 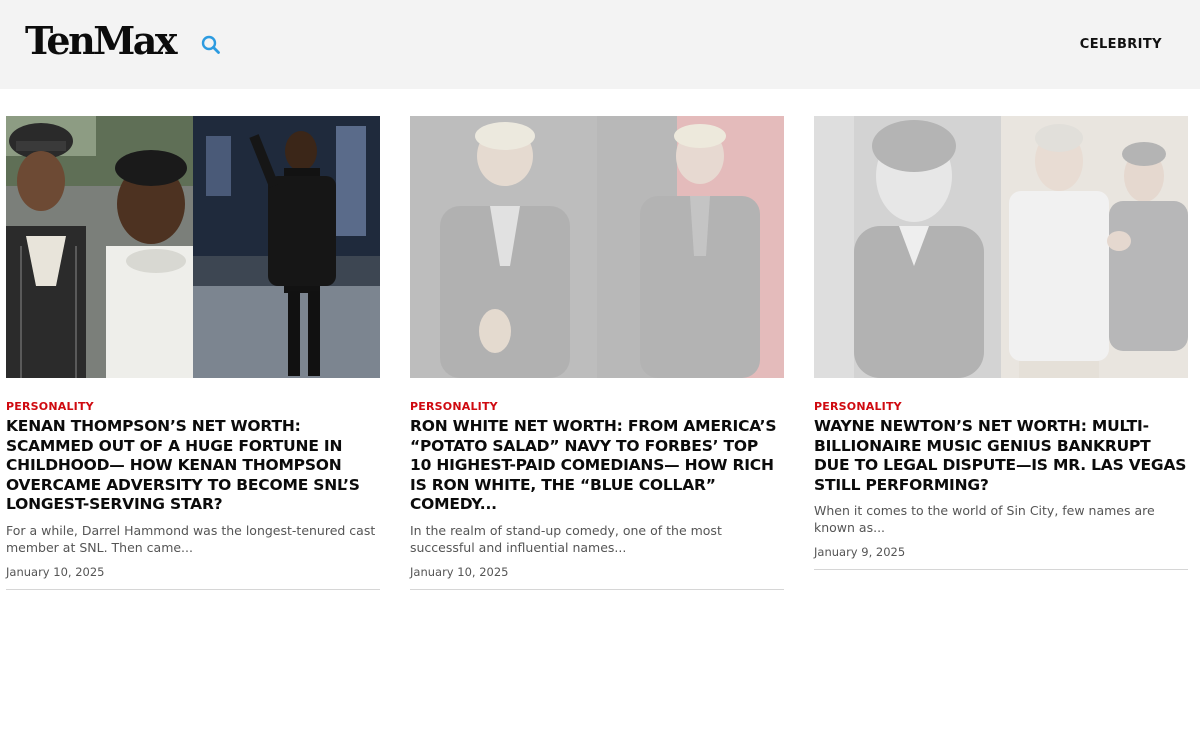 What do you see at coordinates (211, 45) in the screenshot?
I see `search-icon` at bounding box center [211, 45].